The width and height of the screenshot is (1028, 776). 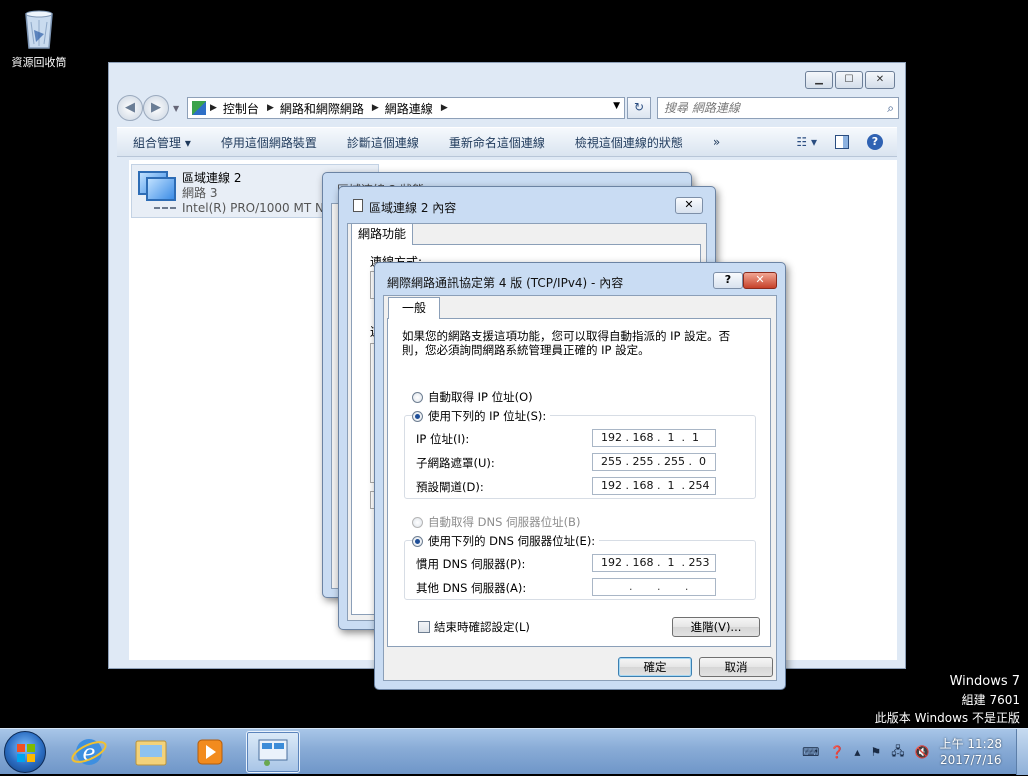 What do you see at coordinates (417, 541) in the screenshot?
I see `use-dns-radio` at bounding box center [417, 541].